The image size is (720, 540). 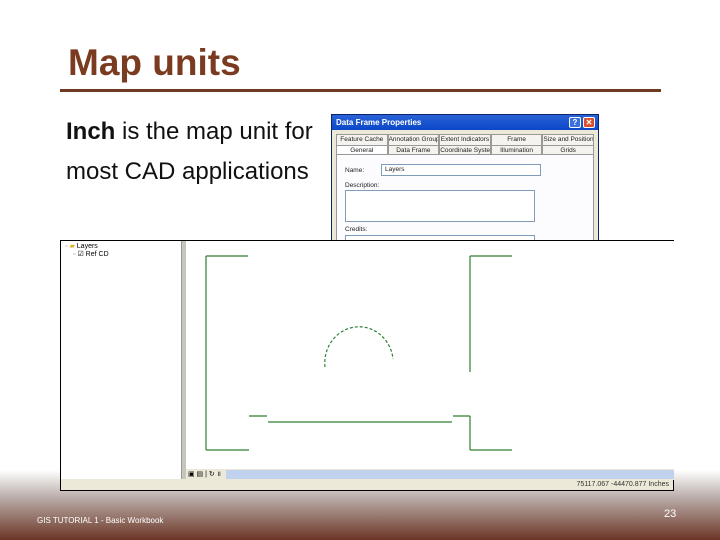 What do you see at coordinates (362, 185) in the screenshot?
I see `description-label: Description:` at bounding box center [362, 185].